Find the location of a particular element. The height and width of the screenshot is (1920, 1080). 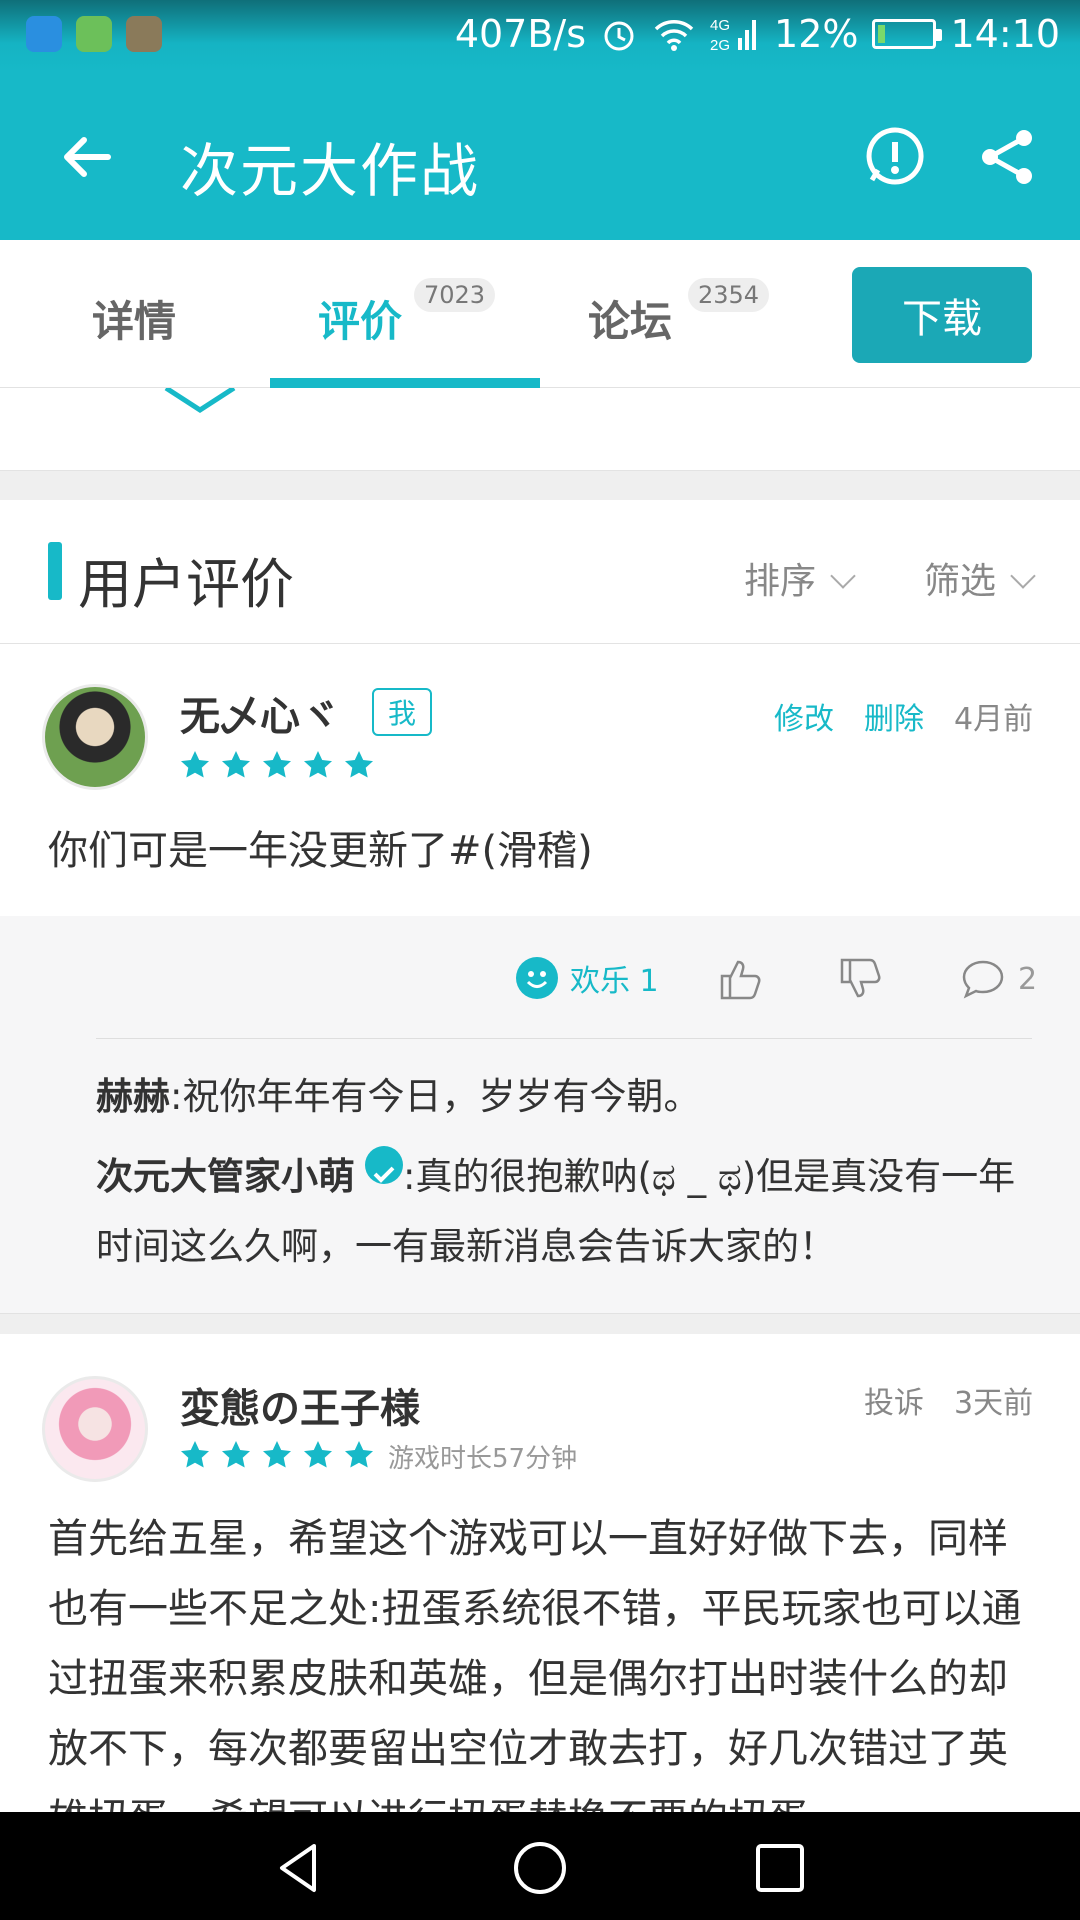

playtime: 游戏时长57分钟 is located at coordinates (483, 1459).